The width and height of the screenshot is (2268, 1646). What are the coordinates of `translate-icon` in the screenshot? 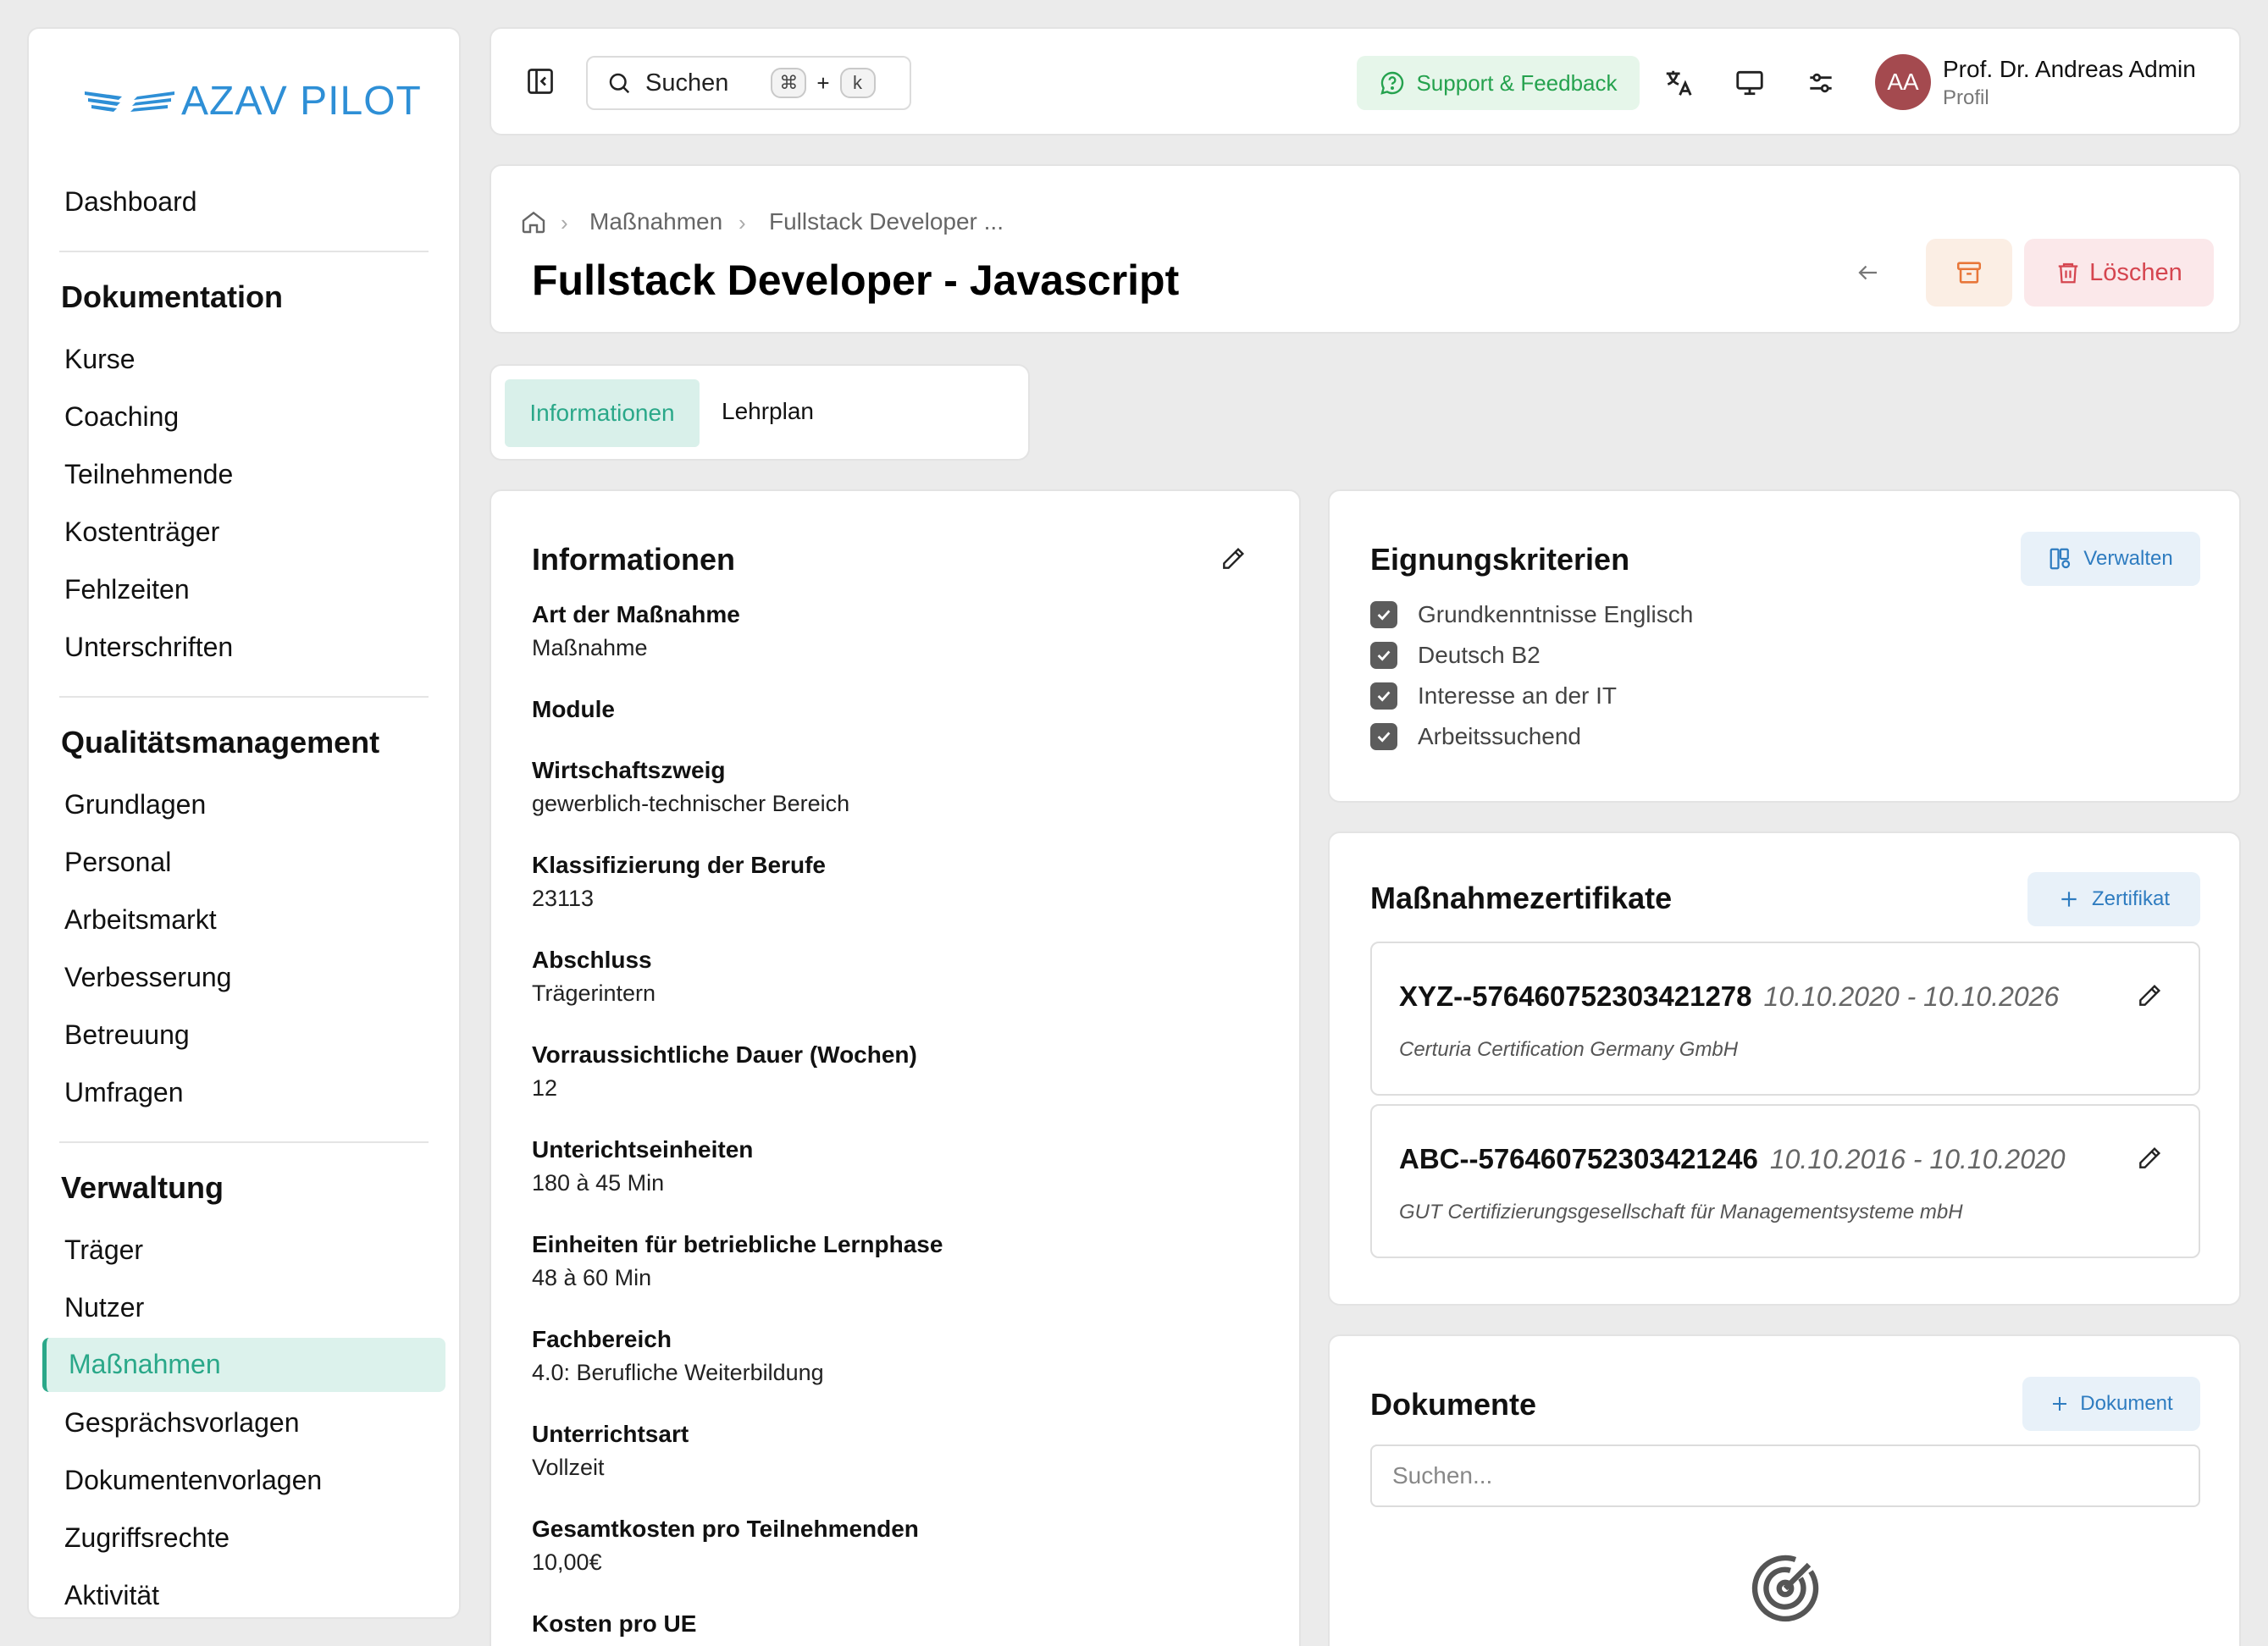 It's located at (1679, 83).